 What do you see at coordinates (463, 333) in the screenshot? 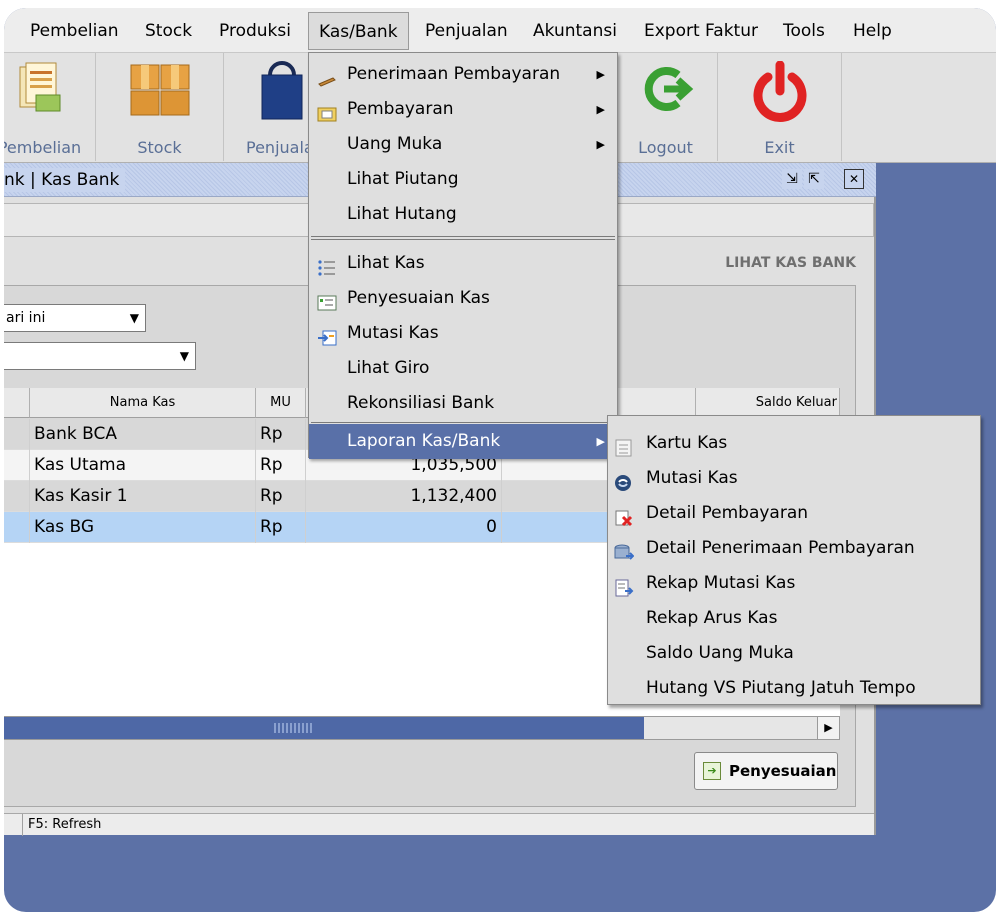
I see `menu-item-mutasi-kas: Mutasi Kas` at bounding box center [463, 333].